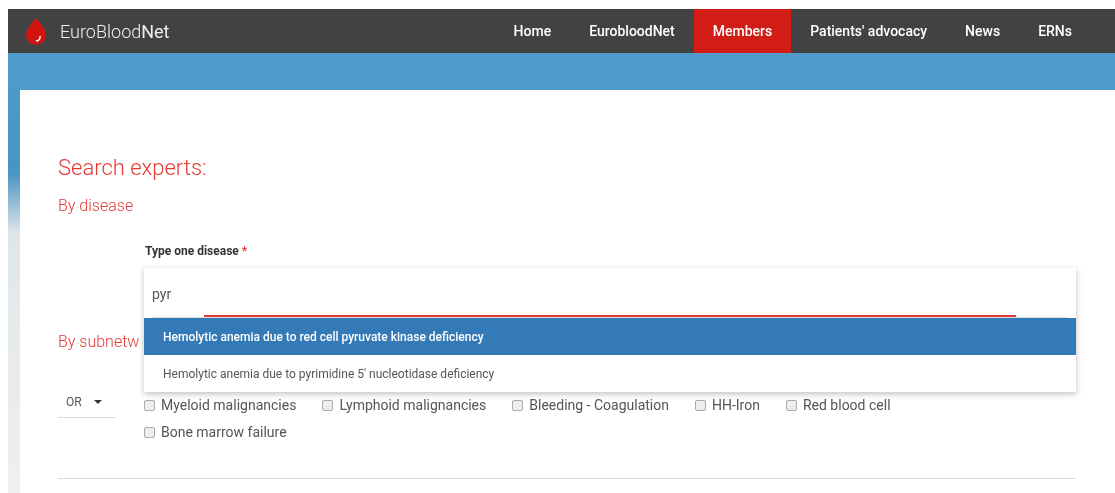 The width and height of the screenshot is (1115, 493). Describe the element at coordinates (610, 373) in the screenshot. I see `suggestion-item: Hemolytic anemia due to pyrimidine 5' nucleotidase deficiency` at that location.